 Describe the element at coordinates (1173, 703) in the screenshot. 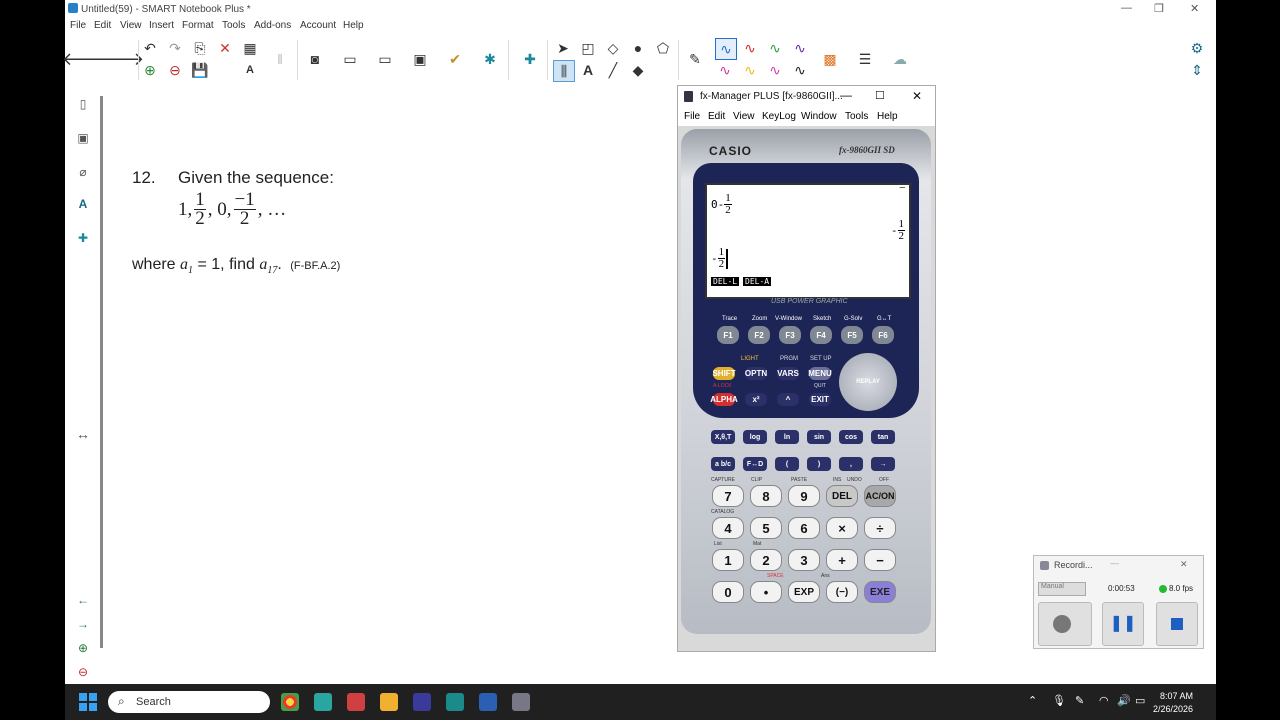

I see `system-clock: 8:07 AM 2/26/2026` at that location.